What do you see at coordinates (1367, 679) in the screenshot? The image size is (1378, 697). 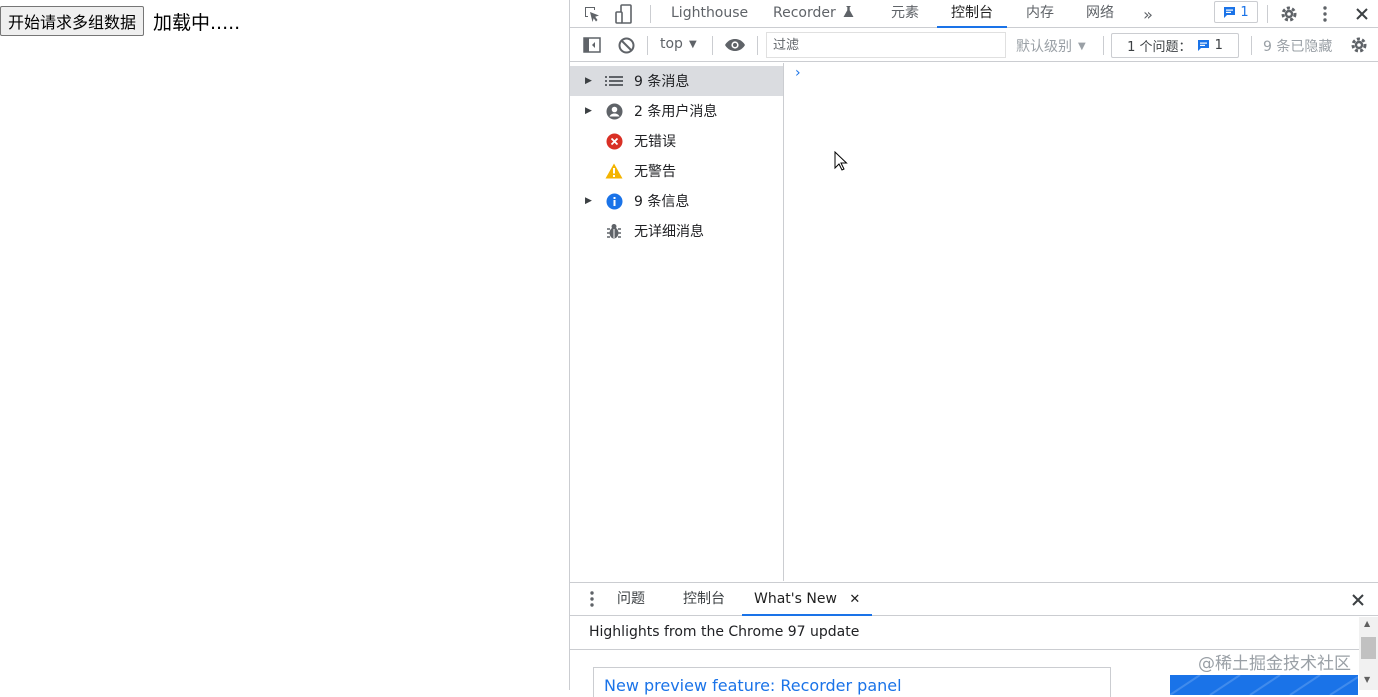 I see `scroll-down-arrow-icon: ▼` at bounding box center [1367, 679].